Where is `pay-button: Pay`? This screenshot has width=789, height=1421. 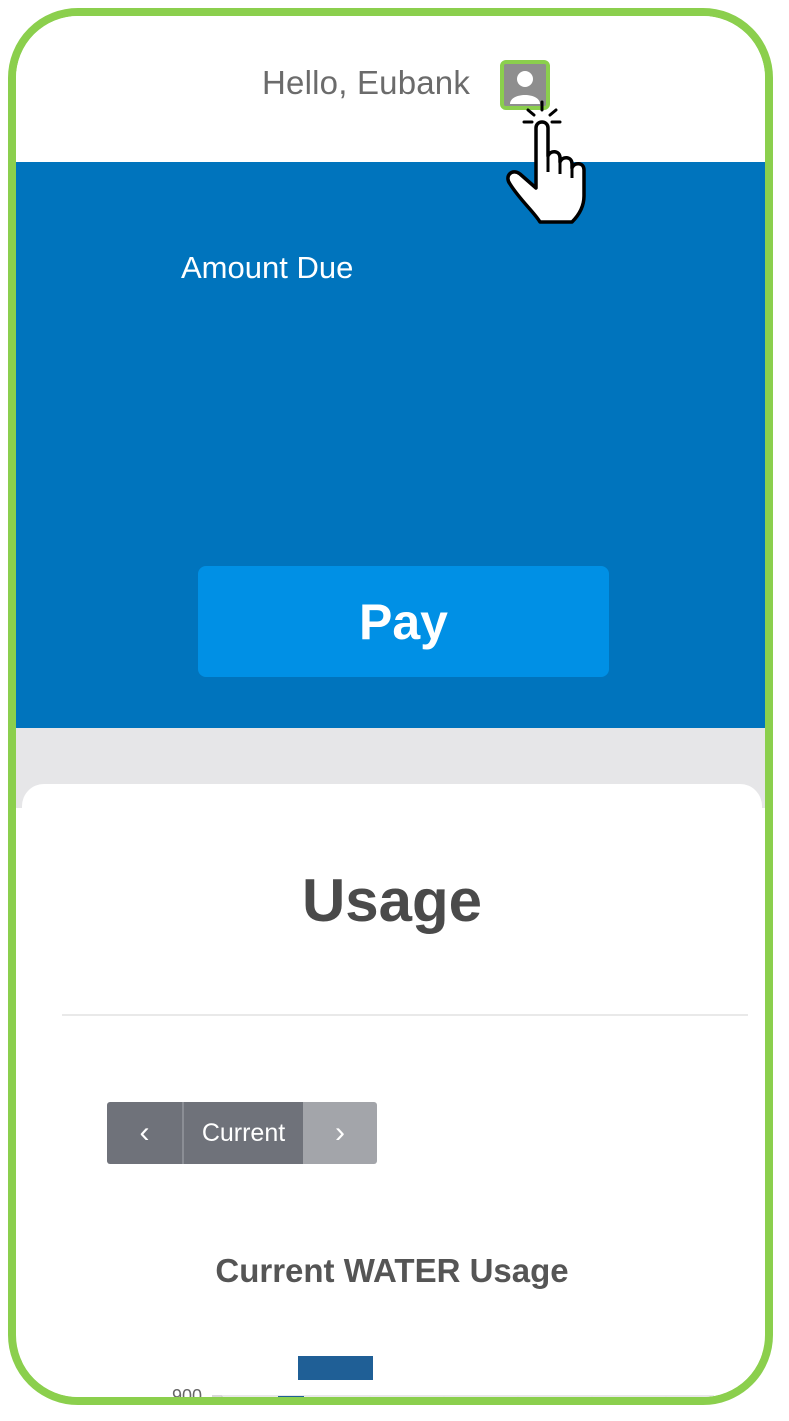 pay-button: Pay is located at coordinates (403, 621).